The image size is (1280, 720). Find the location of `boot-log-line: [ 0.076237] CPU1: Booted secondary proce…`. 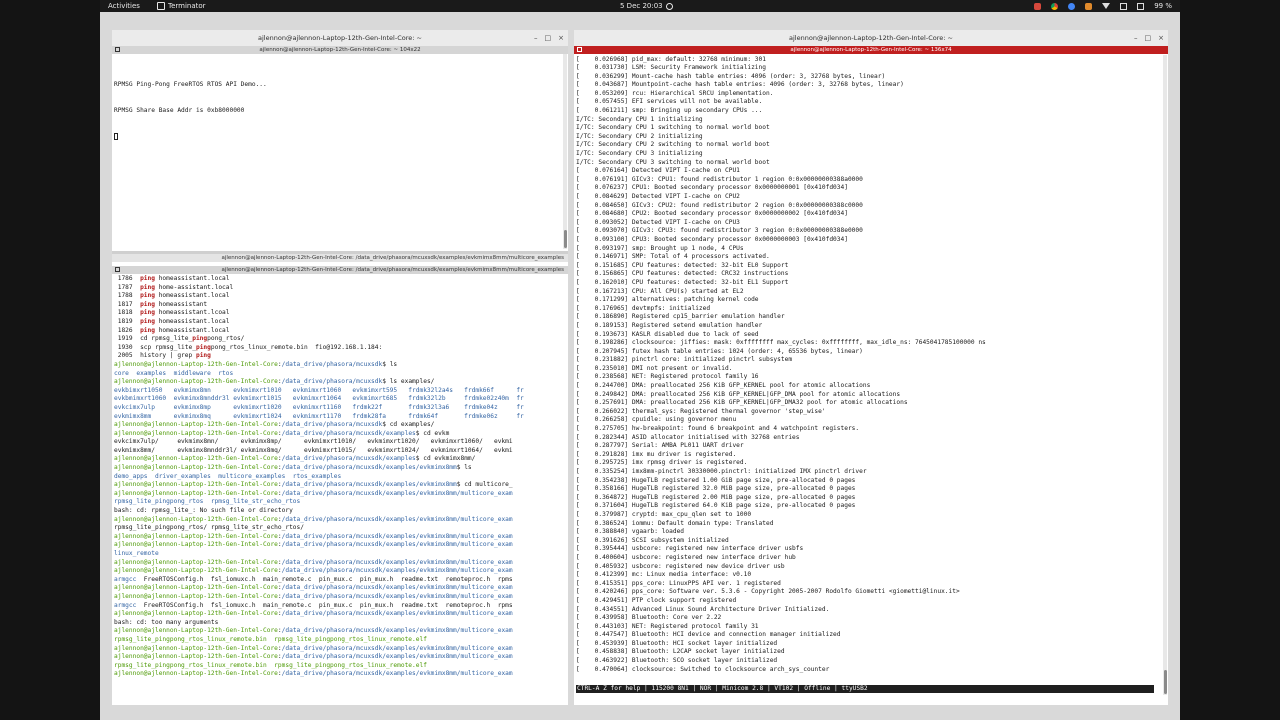

boot-log-line: [ 0.076237] CPU1: Booted secondary proce… is located at coordinates (712, 188).